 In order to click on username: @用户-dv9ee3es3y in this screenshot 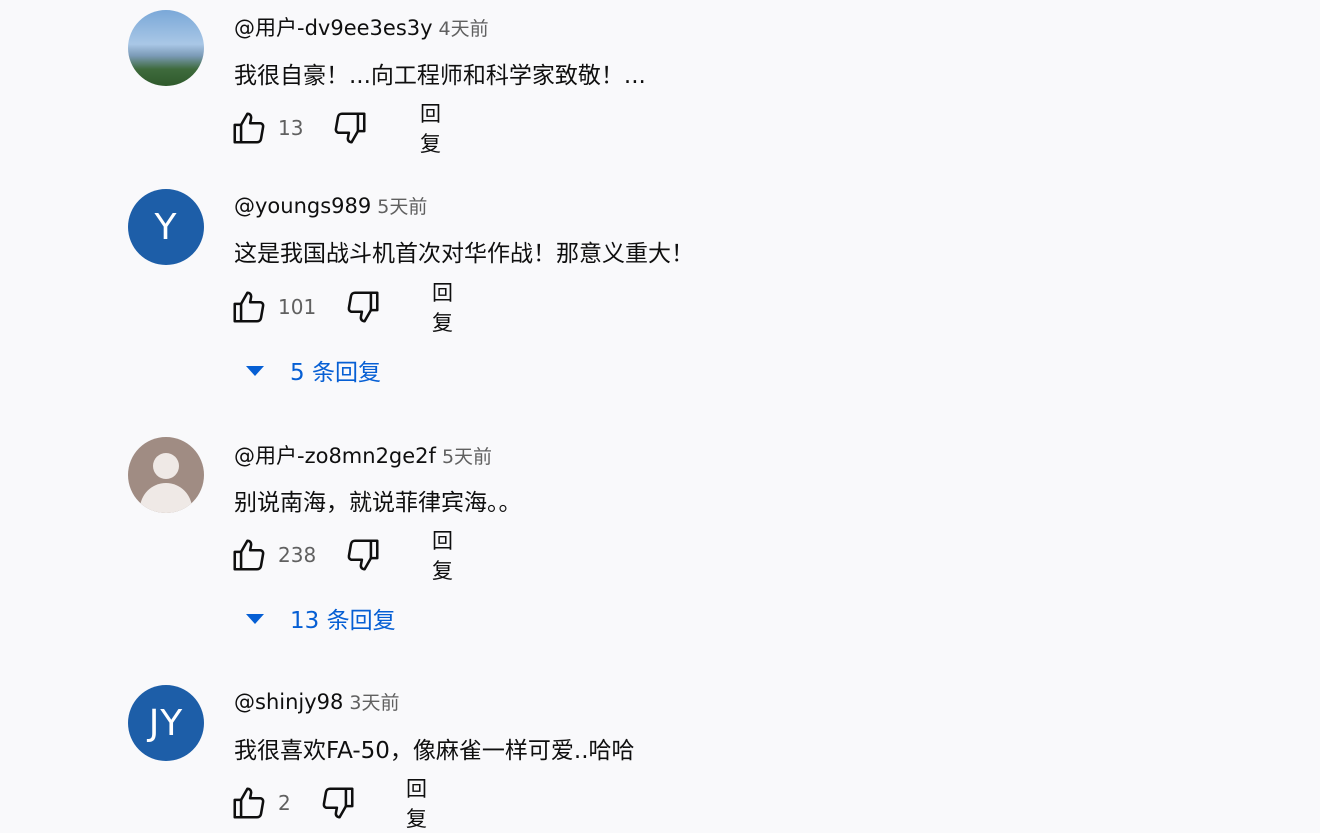, I will do `click(333, 28)`.